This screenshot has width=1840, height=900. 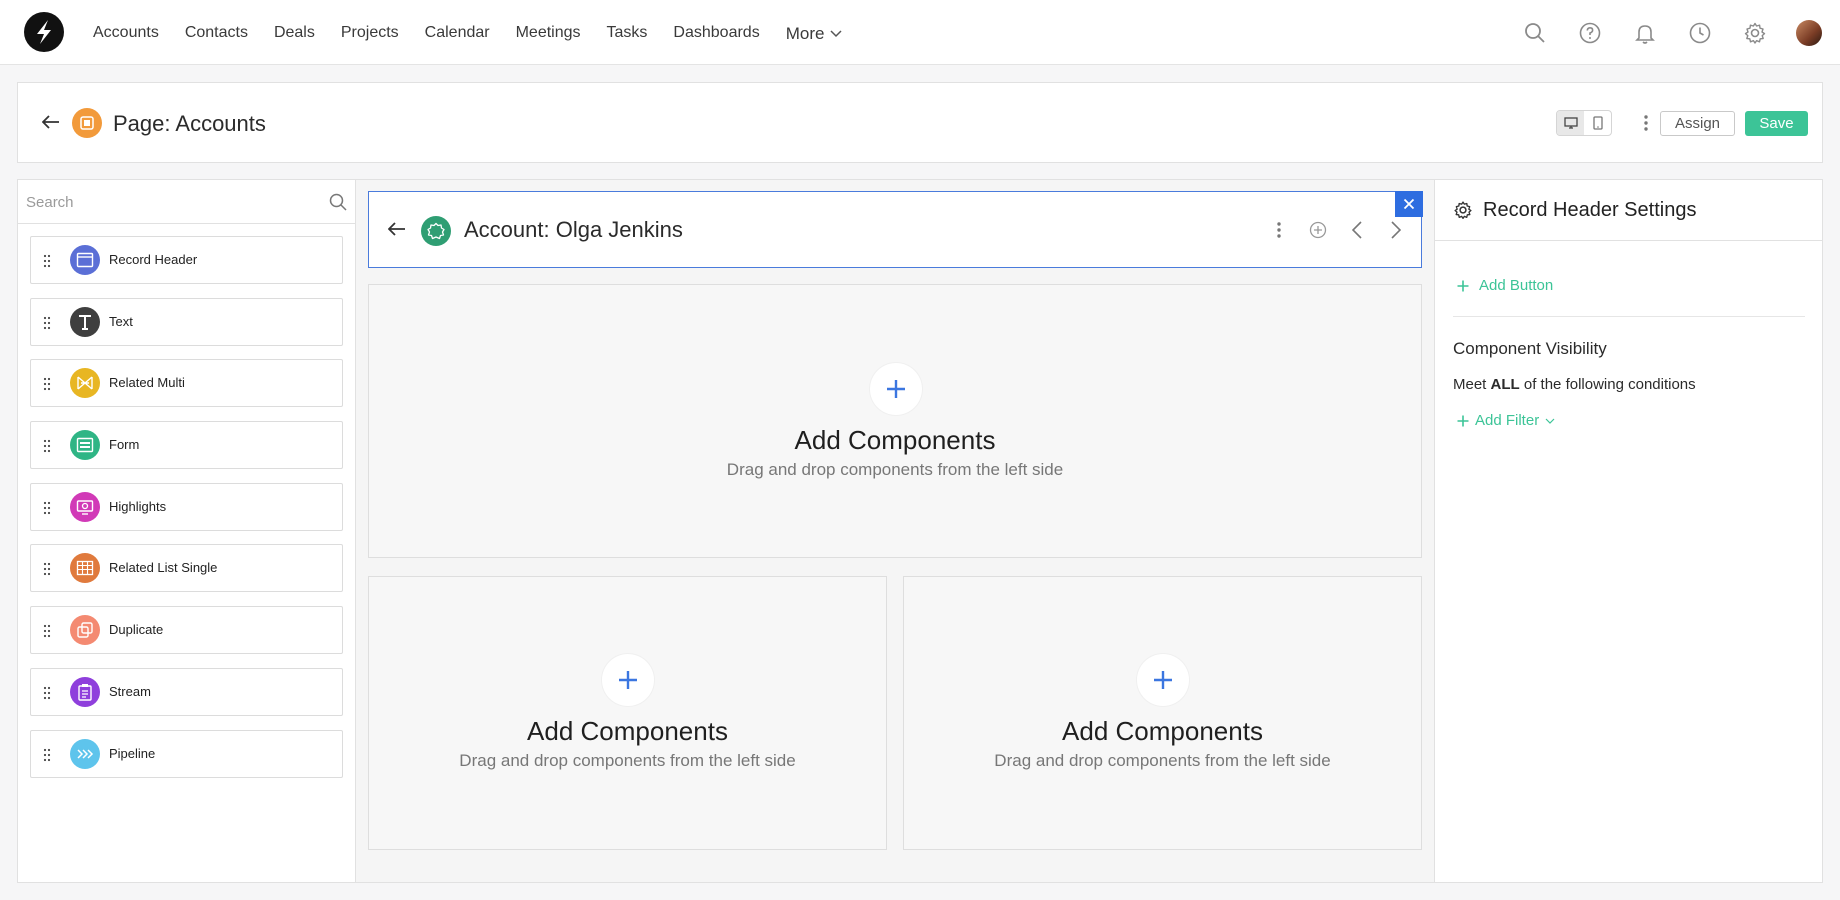 What do you see at coordinates (186, 445) in the screenshot?
I see `component-form: Form` at bounding box center [186, 445].